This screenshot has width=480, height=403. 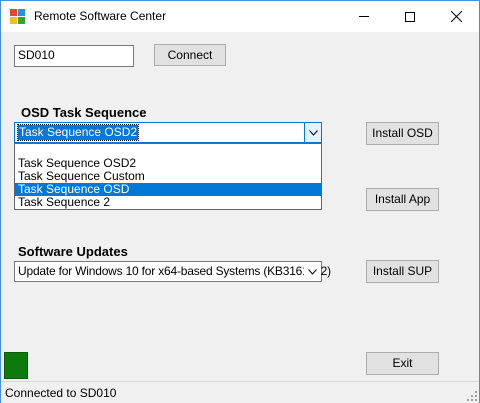 I want to click on osd-section-label: OSD Task Sequence, so click(x=84, y=112).